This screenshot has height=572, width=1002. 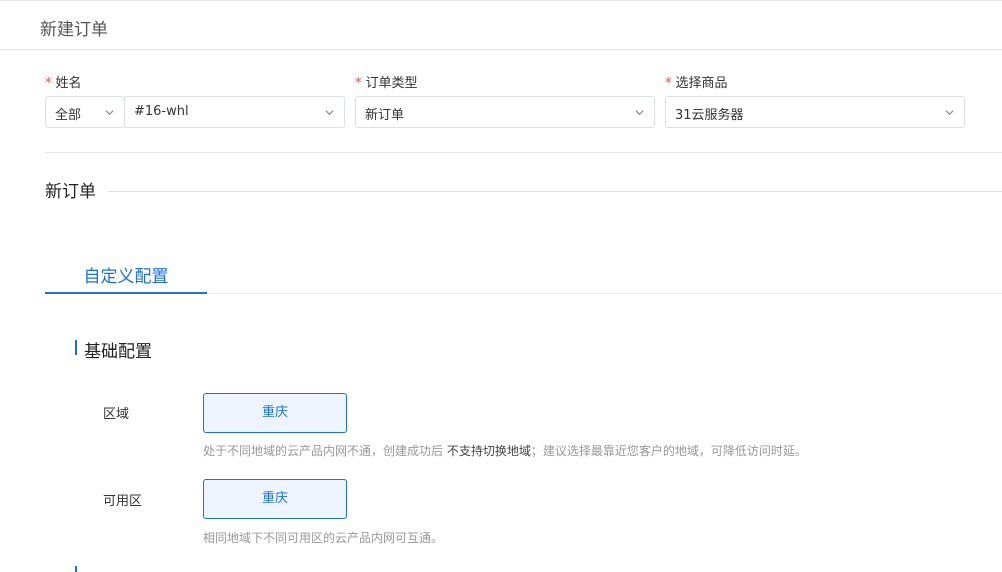 I want to click on tab-active-indicator, so click(x=126, y=293).